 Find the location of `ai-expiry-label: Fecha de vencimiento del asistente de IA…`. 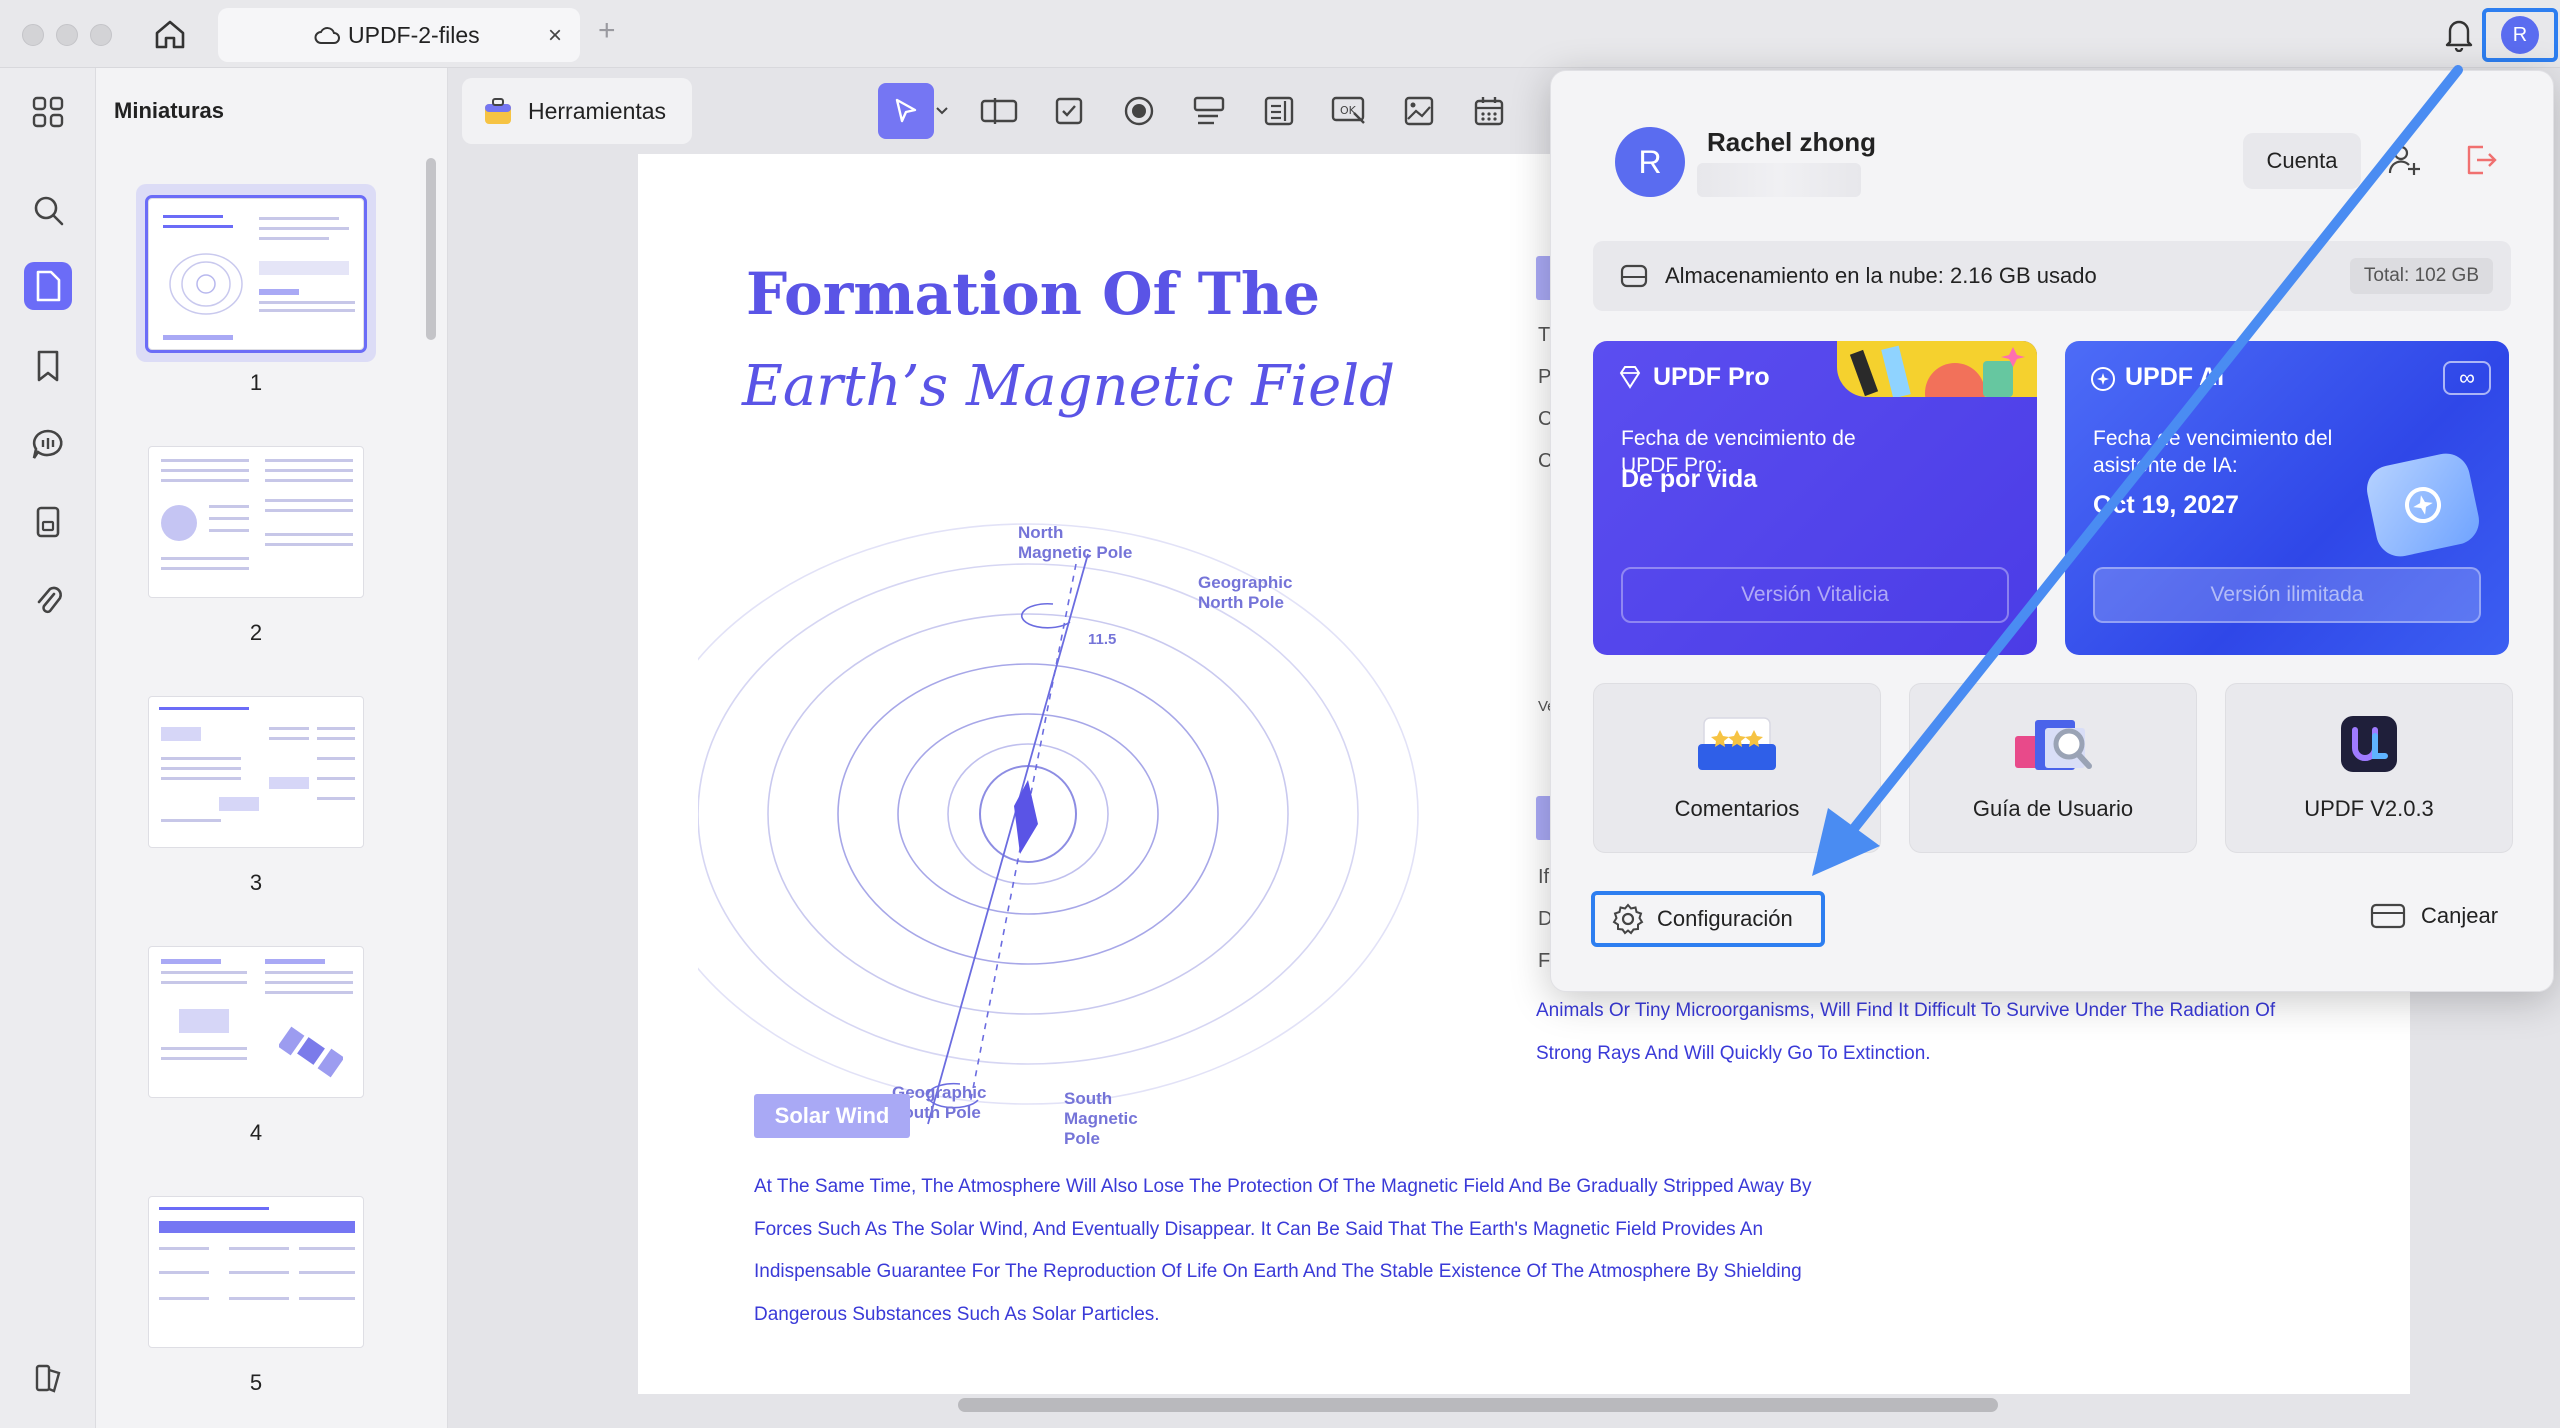

ai-expiry-label: Fecha de vencimiento del asistente de IA… is located at coordinates (2213, 452).